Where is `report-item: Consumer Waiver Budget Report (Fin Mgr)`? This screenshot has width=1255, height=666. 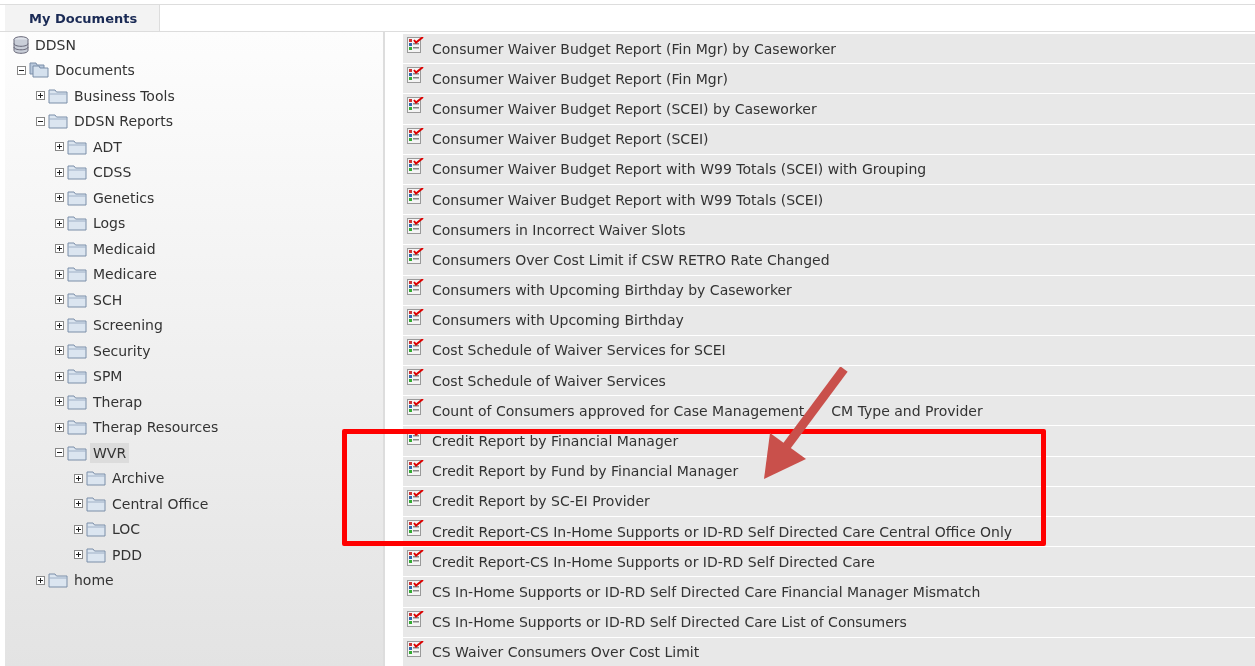 report-item: Consumer Waiver Budget Report (Fin Mgr) is located at coordinates (829, 79).